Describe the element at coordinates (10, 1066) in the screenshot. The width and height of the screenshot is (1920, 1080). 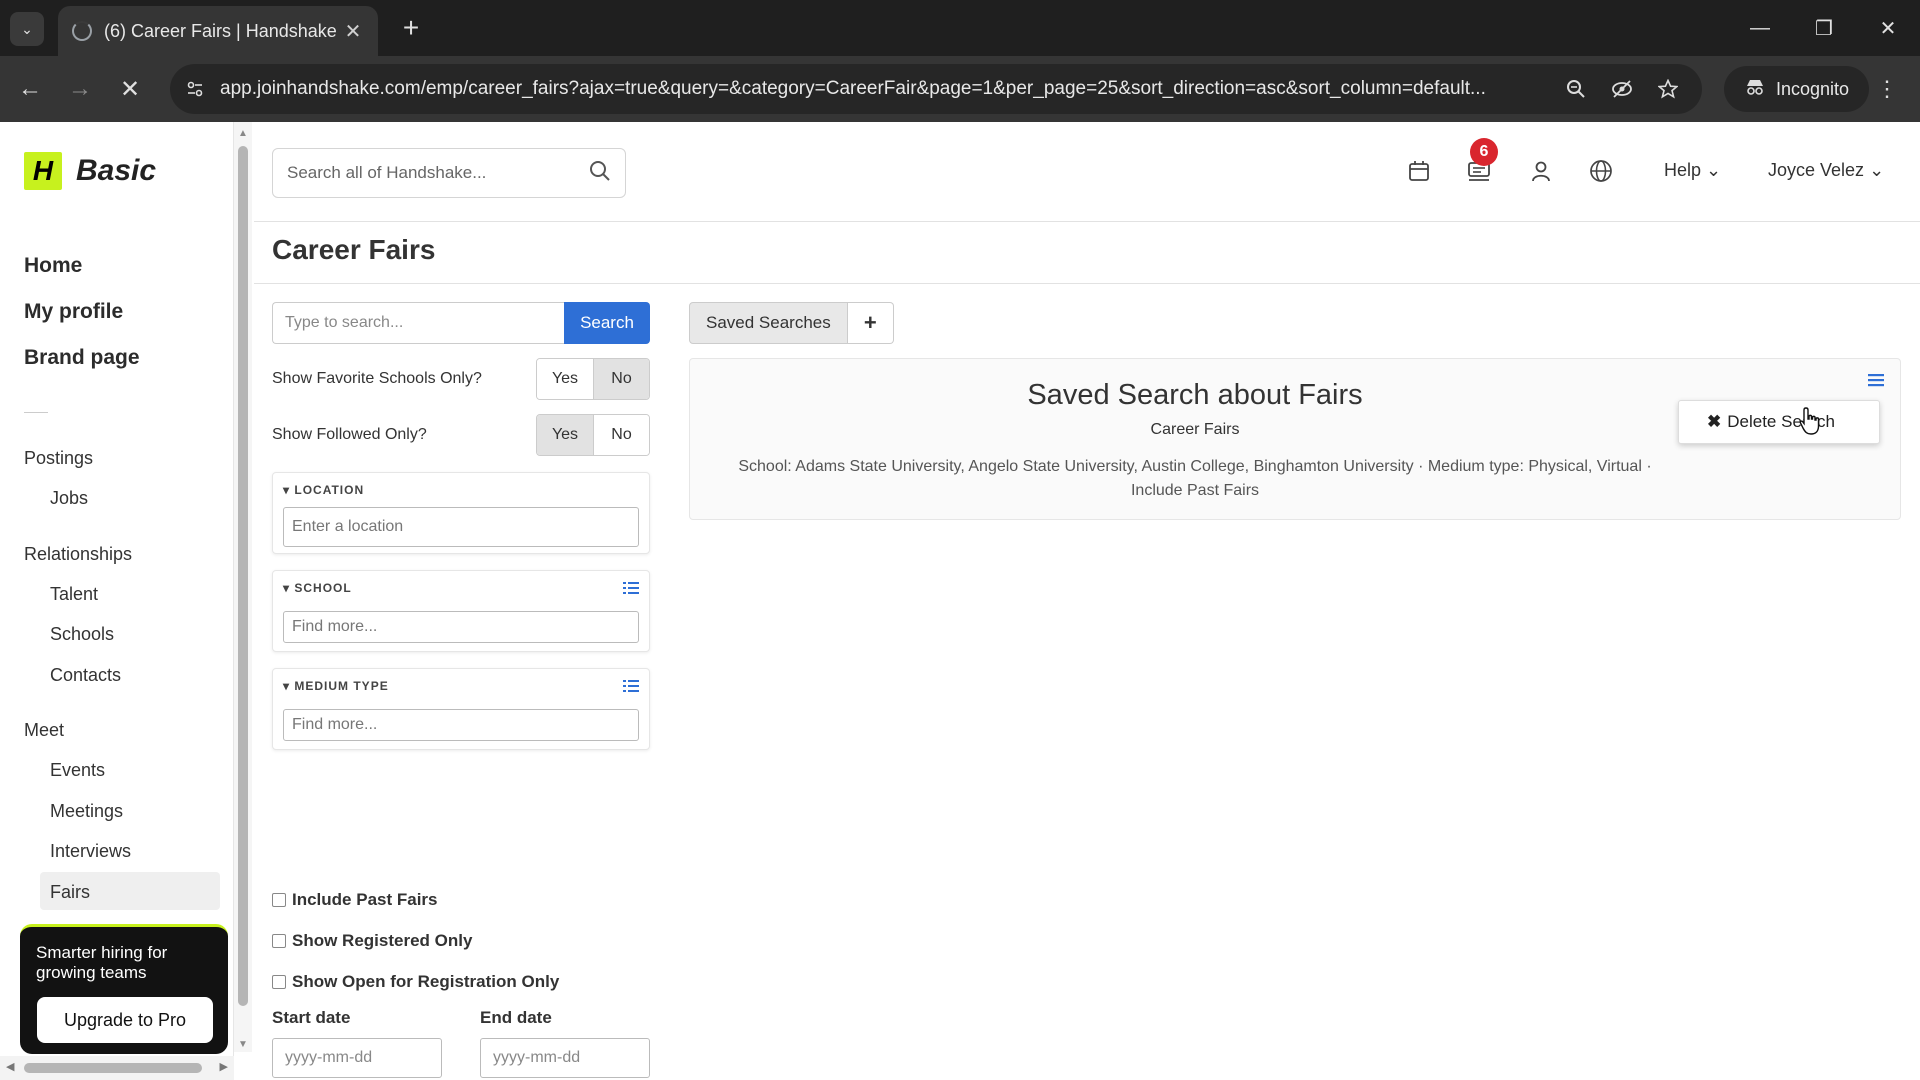
I see `scroll-left-icon: ◀` at that location.